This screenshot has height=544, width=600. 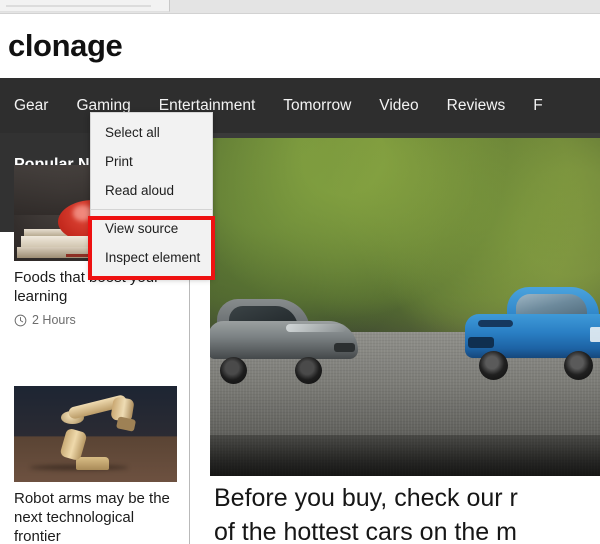 What do you see at coordinates (366, 498) in the screenshot?
I see `headline-line-1: Before you buy, check our r` at bounding box center [366, 498].